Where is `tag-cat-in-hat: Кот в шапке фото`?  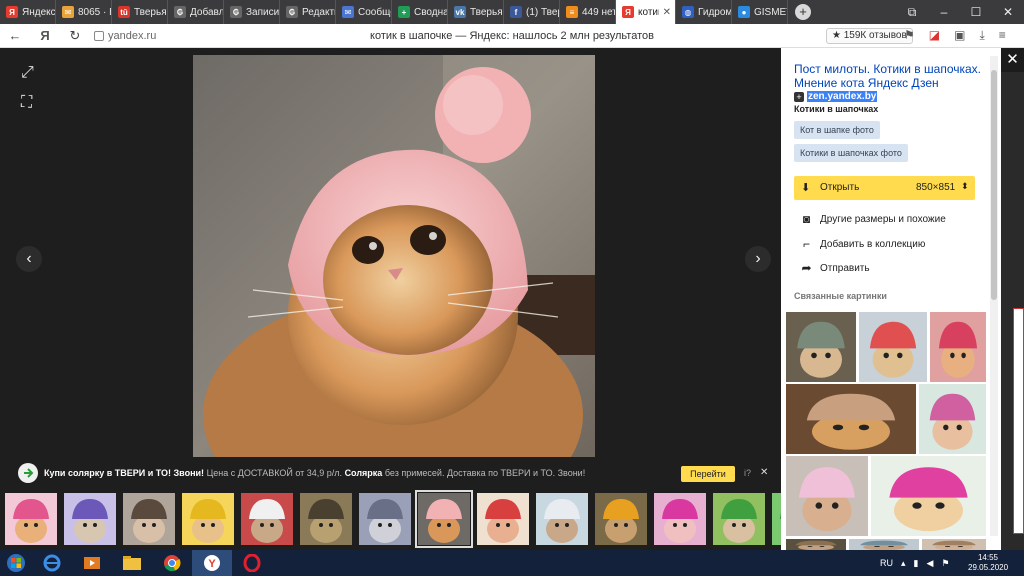 tag-cat-in-hat: Кот в шапке фото is located at coordinates (837, 130).